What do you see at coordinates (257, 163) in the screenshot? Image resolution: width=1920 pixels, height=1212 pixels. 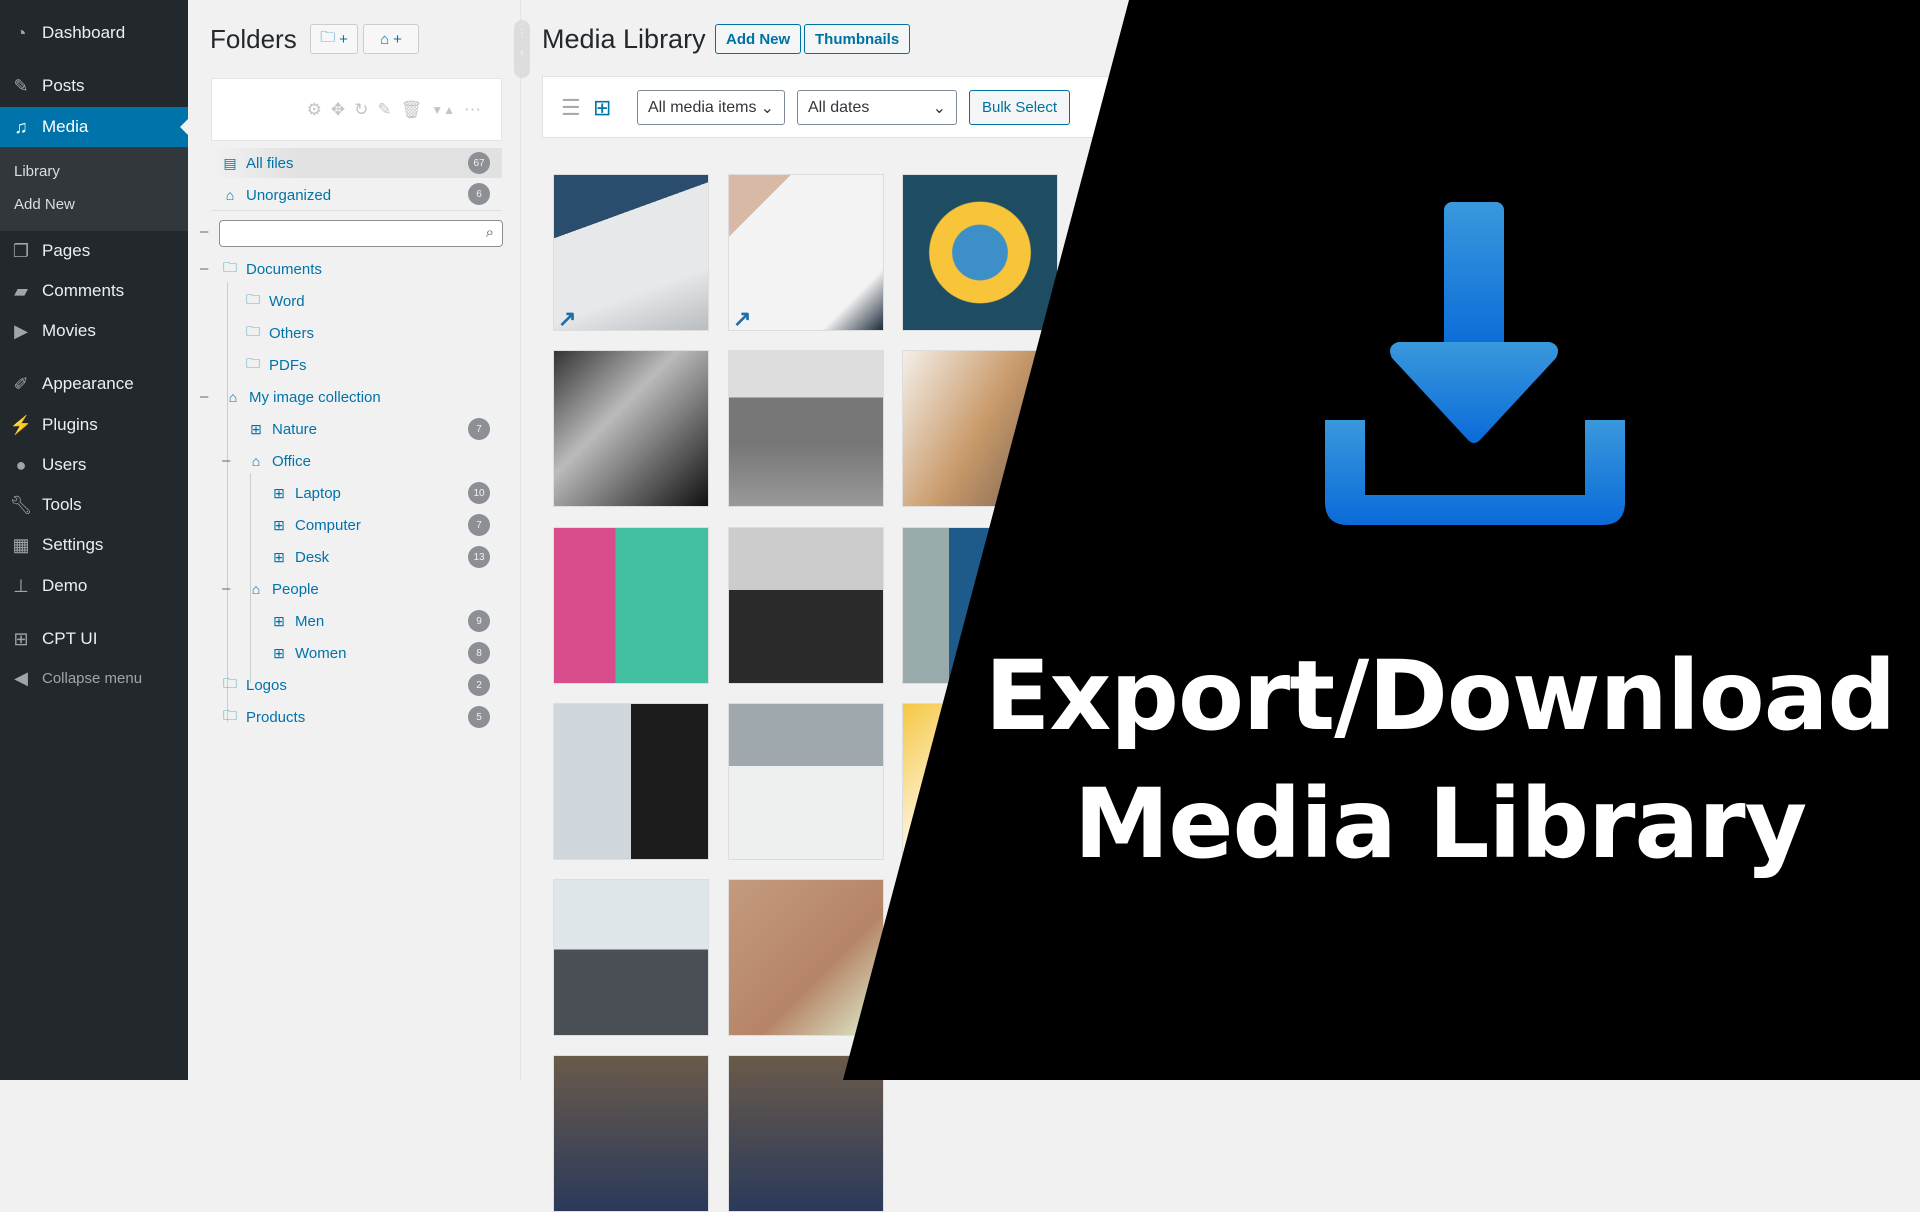 I see `all-files-item: ▤ All files` at bounding box center [257, 163].